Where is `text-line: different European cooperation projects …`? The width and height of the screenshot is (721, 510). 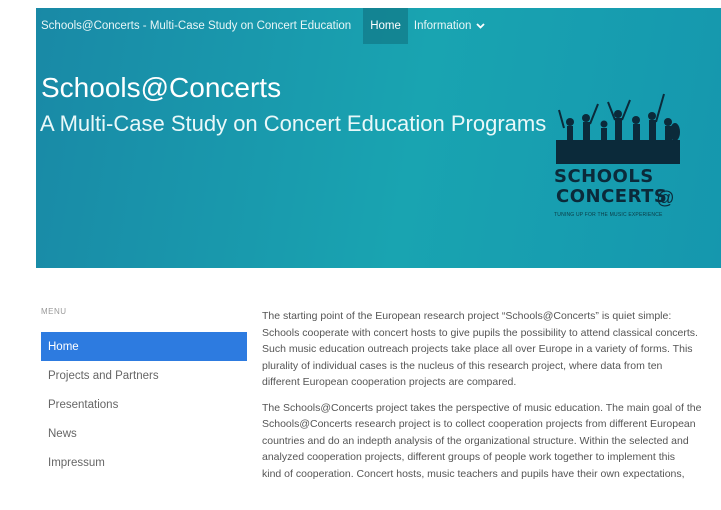
text-line: different European cooperation projects … is located at coordinates (389, 382).